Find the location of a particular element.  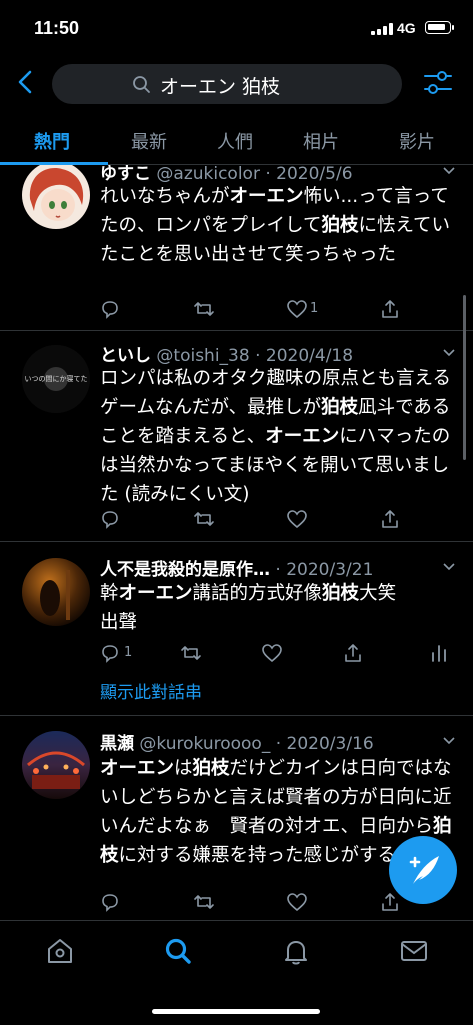

handle-date: @toishi_38 · 2020/4/18 is located at coordinates (255, 356).